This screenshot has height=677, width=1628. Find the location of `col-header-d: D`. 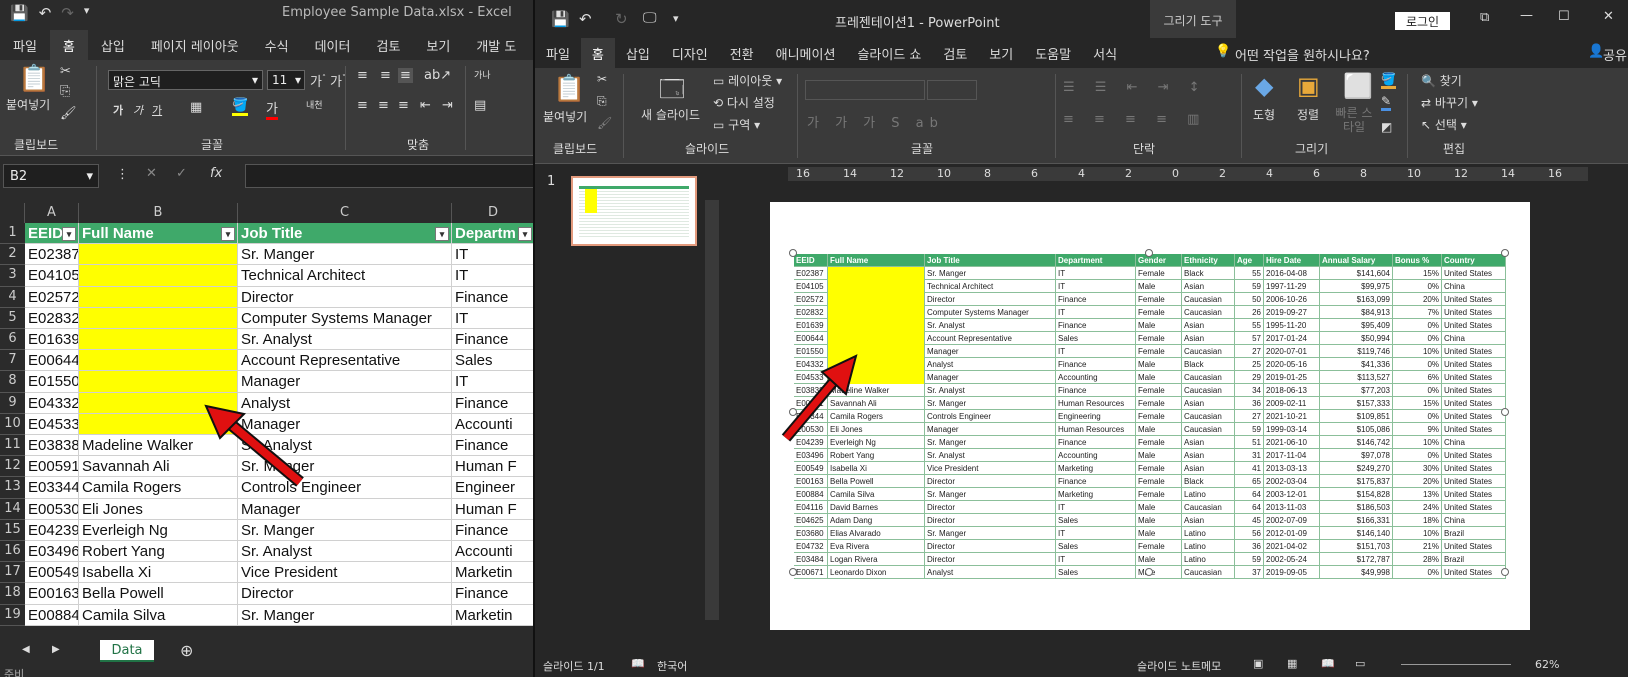

col-header-d: D is located at coordinates (493, 213).